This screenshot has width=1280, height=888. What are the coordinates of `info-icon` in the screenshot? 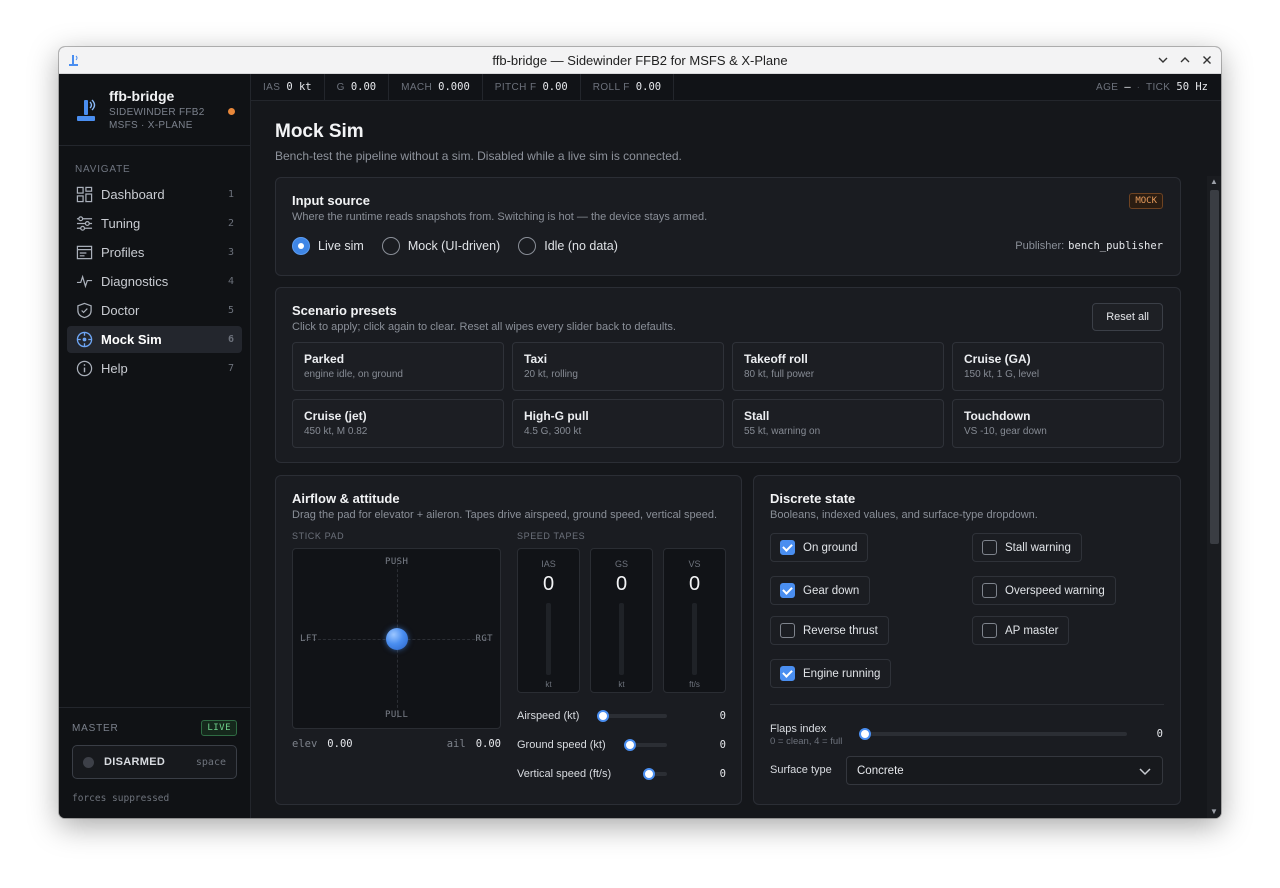 It's located at (84, 368).